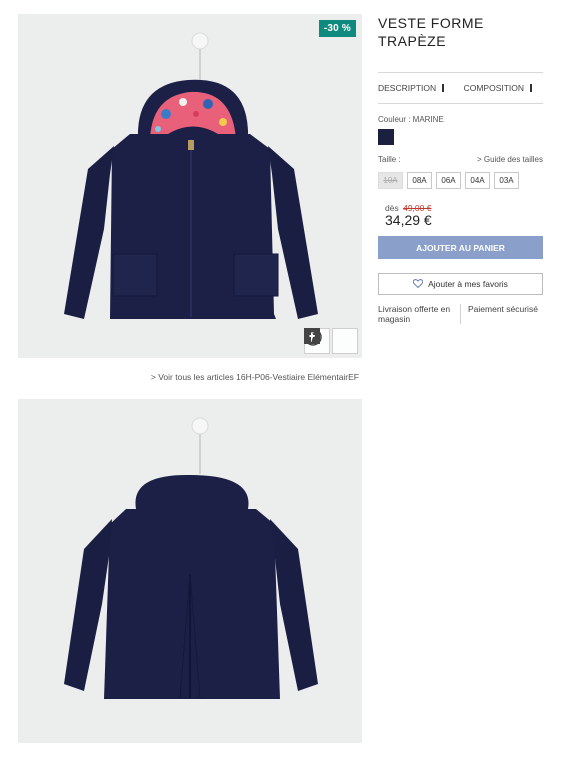  I want to click on tab-description: Description, so click(411, 88).